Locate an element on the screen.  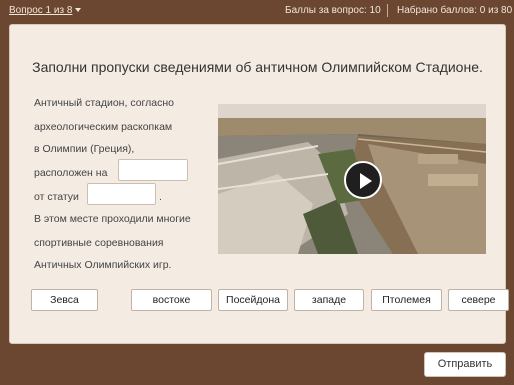
points-per-question: Баллы за вопрос: 10 is located at coordinates (333, 10).